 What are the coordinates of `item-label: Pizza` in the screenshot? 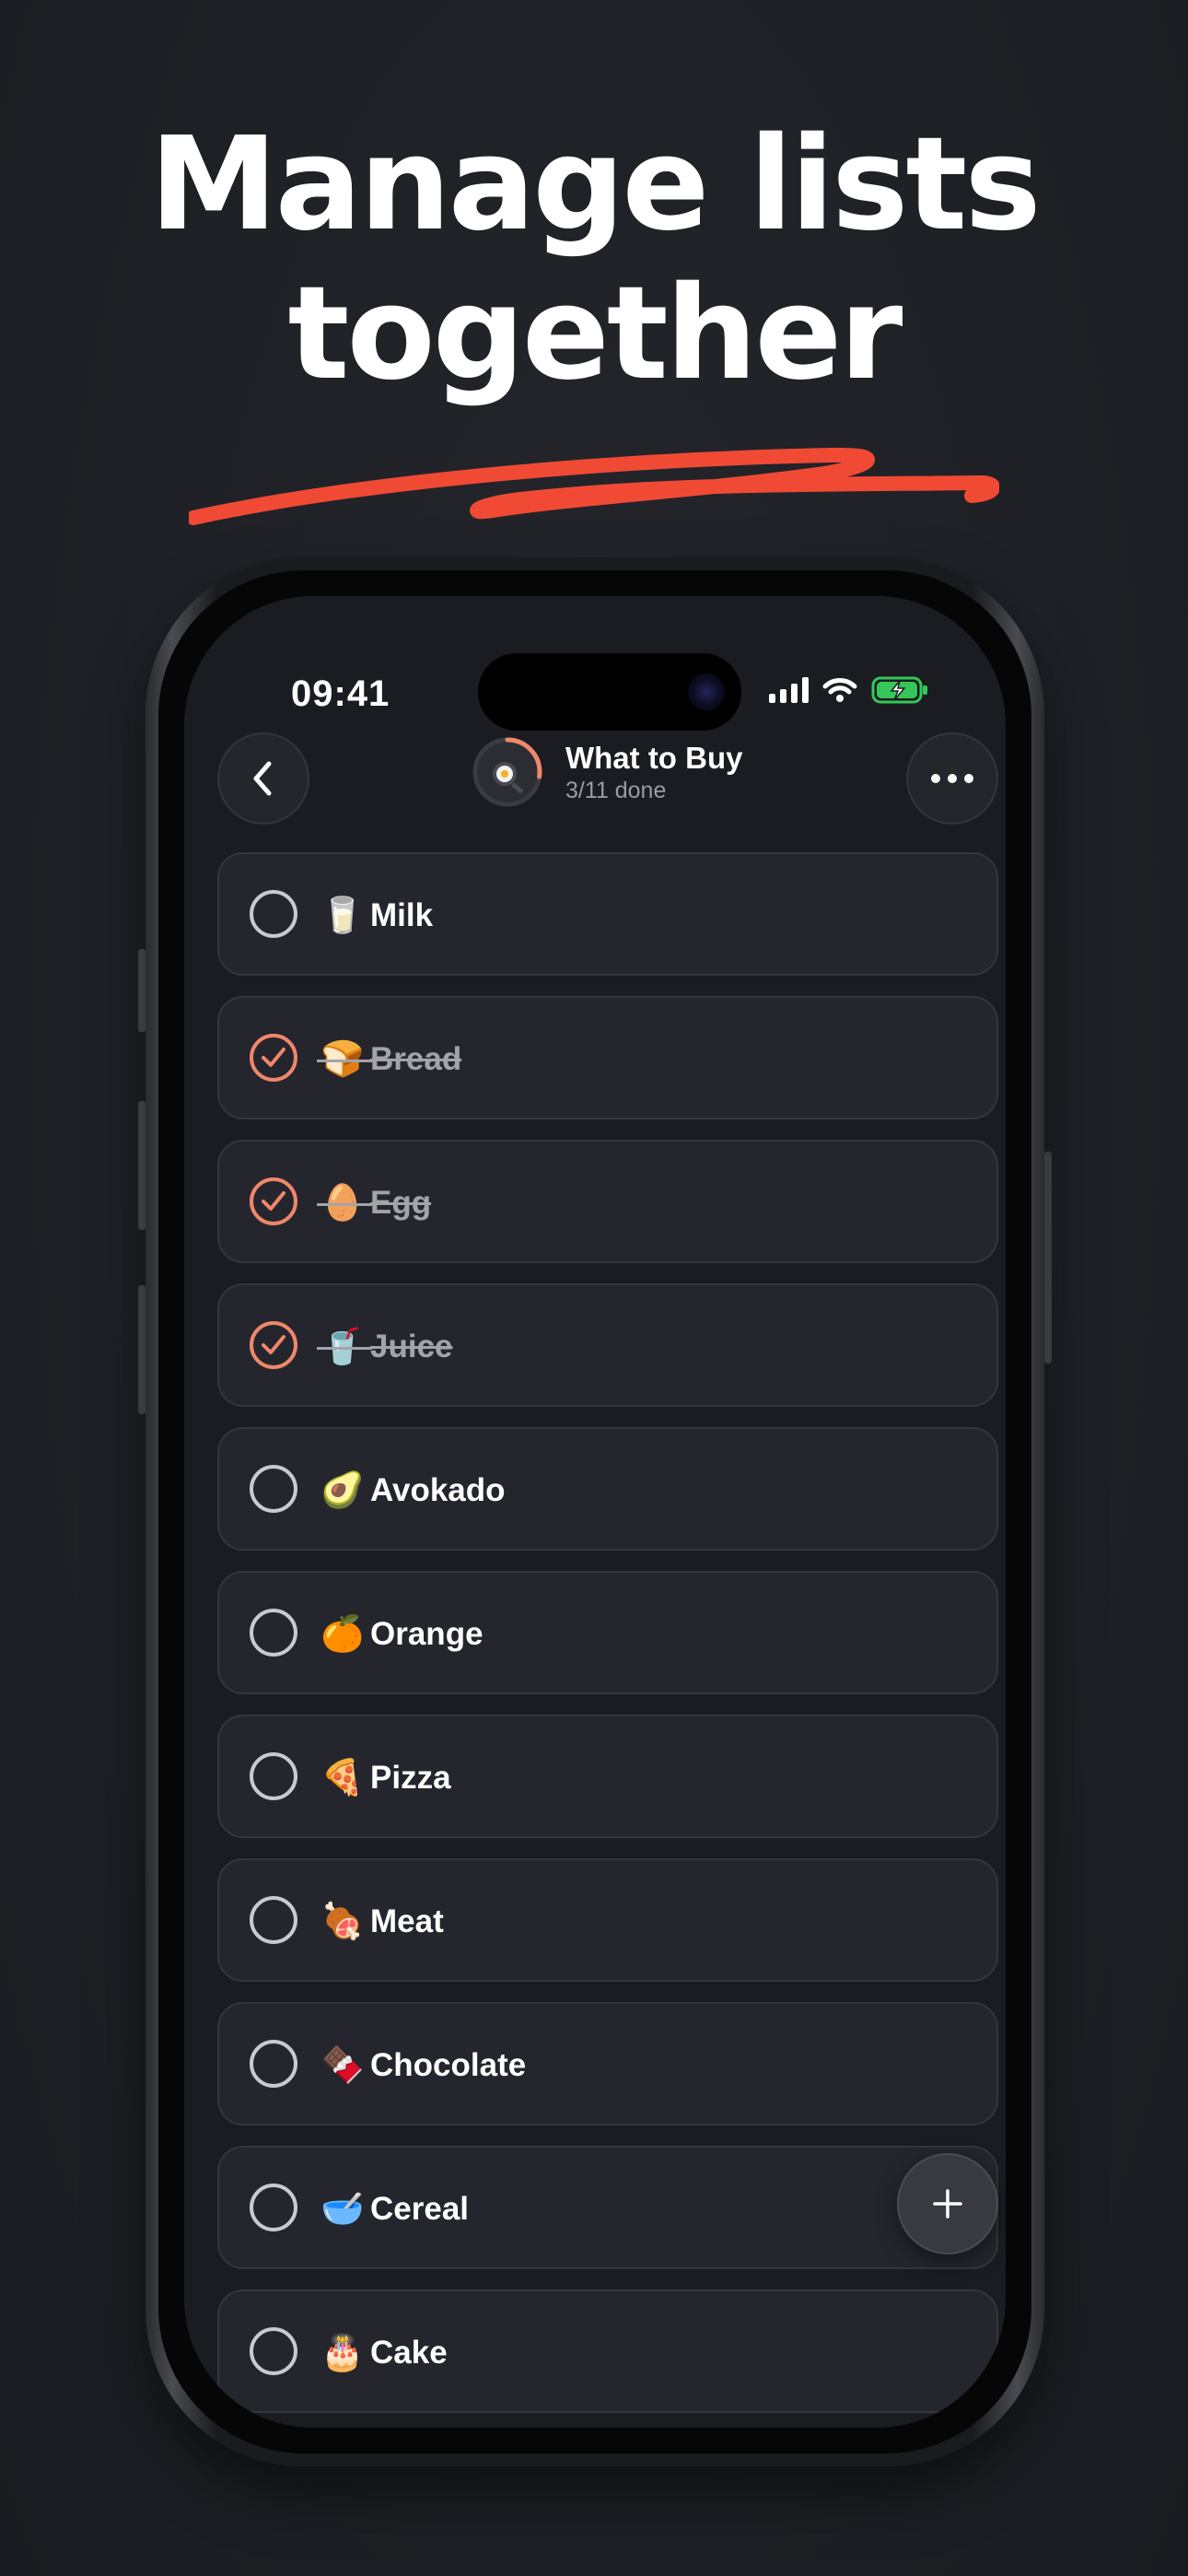 It's located at (410, 1778).